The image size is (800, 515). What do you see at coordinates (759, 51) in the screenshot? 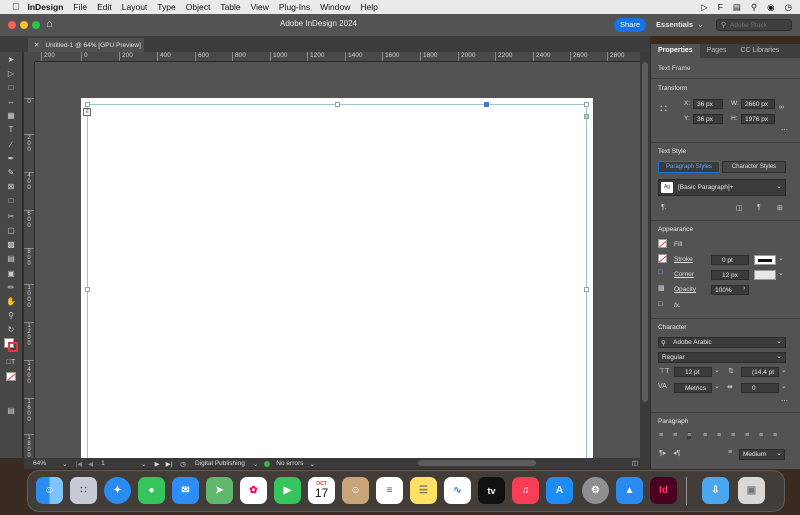
I see `tab-cc-libraries: CC Libraries` at bounding box center [759, 51].